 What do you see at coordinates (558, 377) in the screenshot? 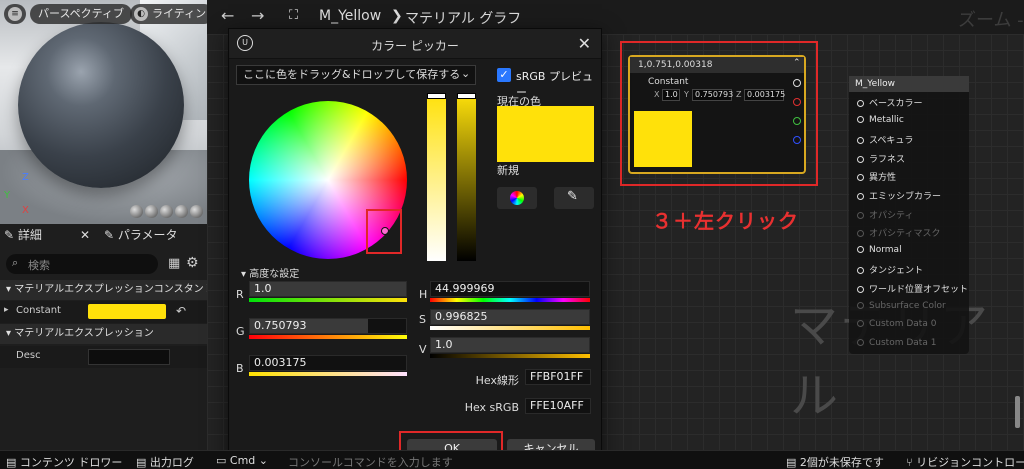
I see `hex-linear-field: FFBF01FF` at bounding box center [558, 377].